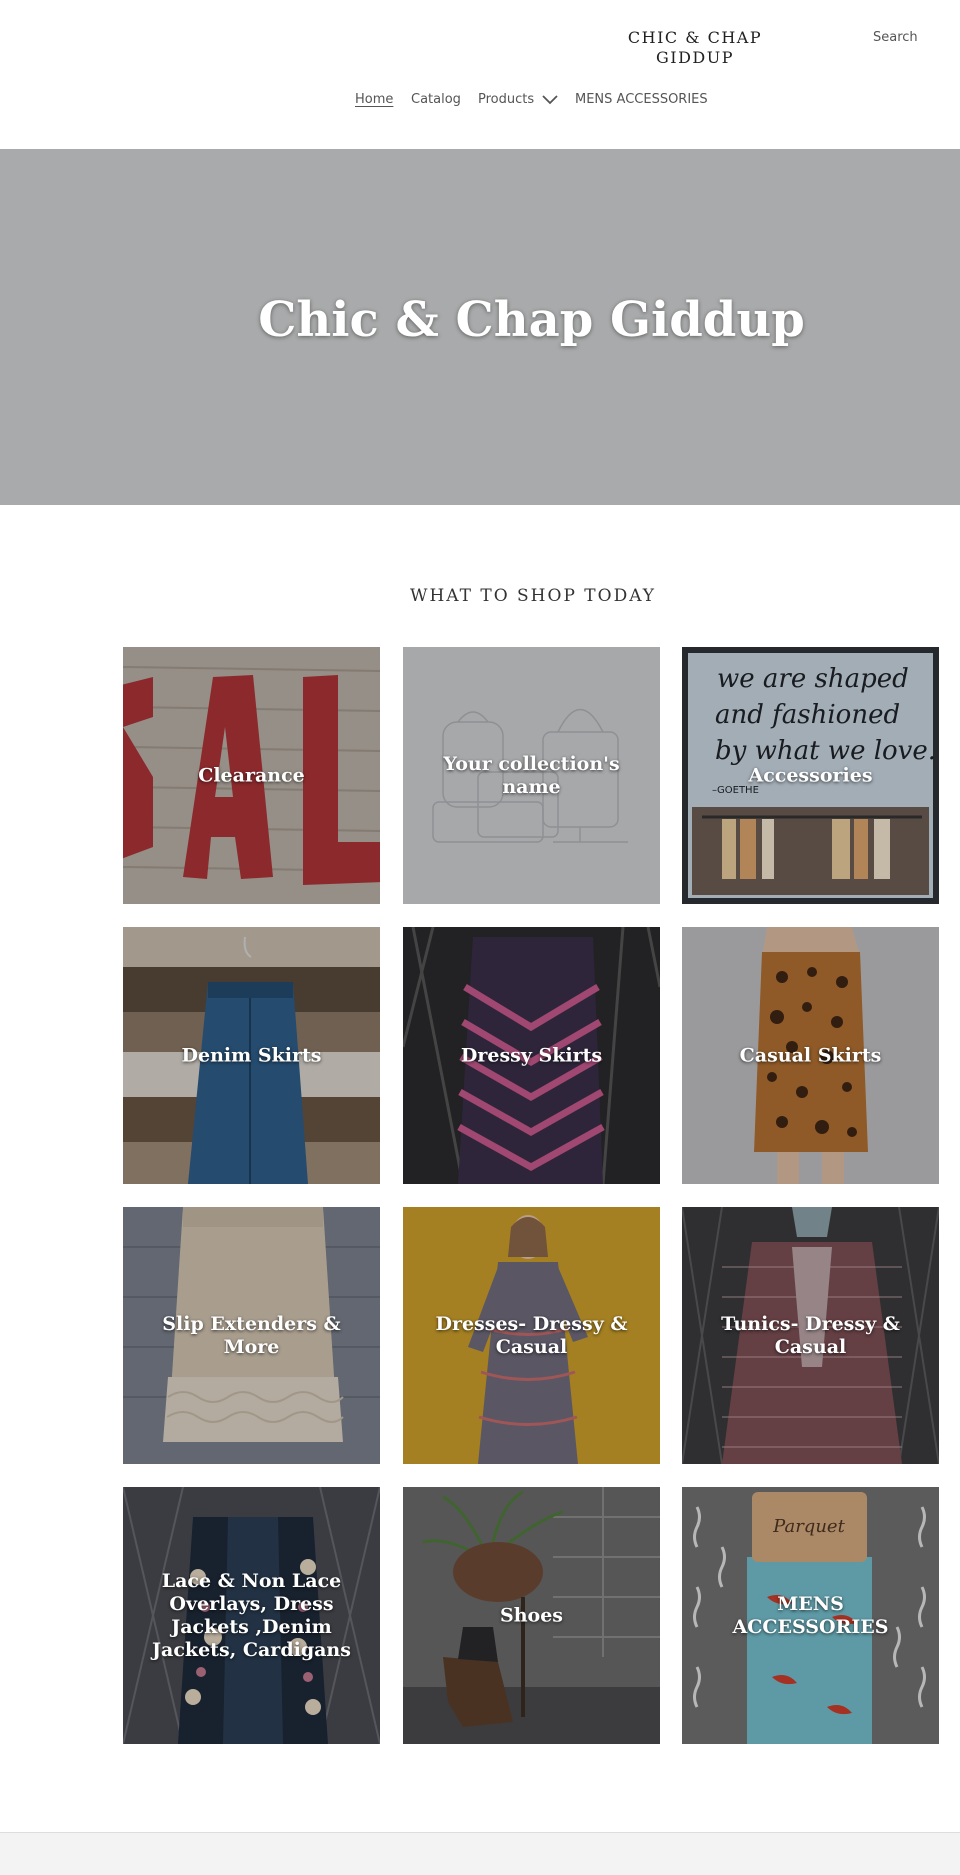 This screenshot has width=960, height=1875. I want to click on nav-mens-accessories: MENS ACCESSORIES, so click(641, 99).